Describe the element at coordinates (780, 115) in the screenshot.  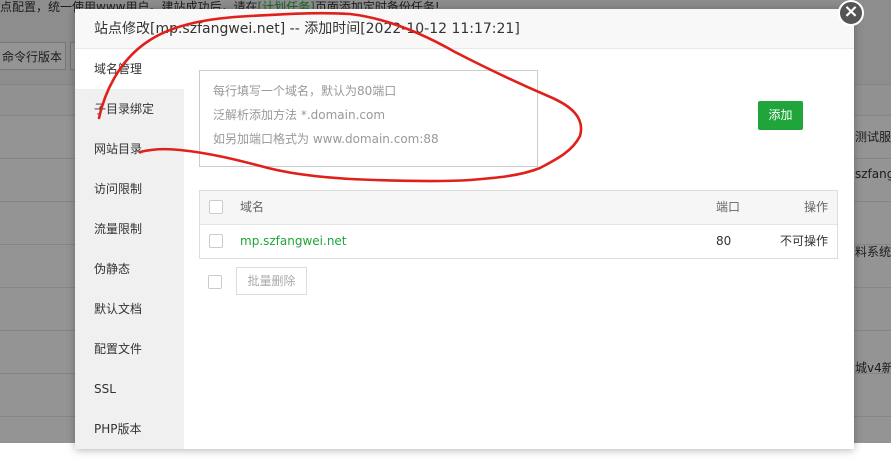
I see `add-button: 添加` at that location.